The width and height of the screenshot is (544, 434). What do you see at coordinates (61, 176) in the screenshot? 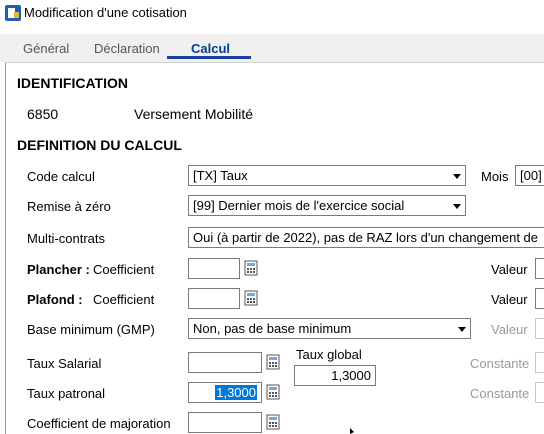
I see `code-calcul-label: Code calcul` at bounding box center [61, 176].